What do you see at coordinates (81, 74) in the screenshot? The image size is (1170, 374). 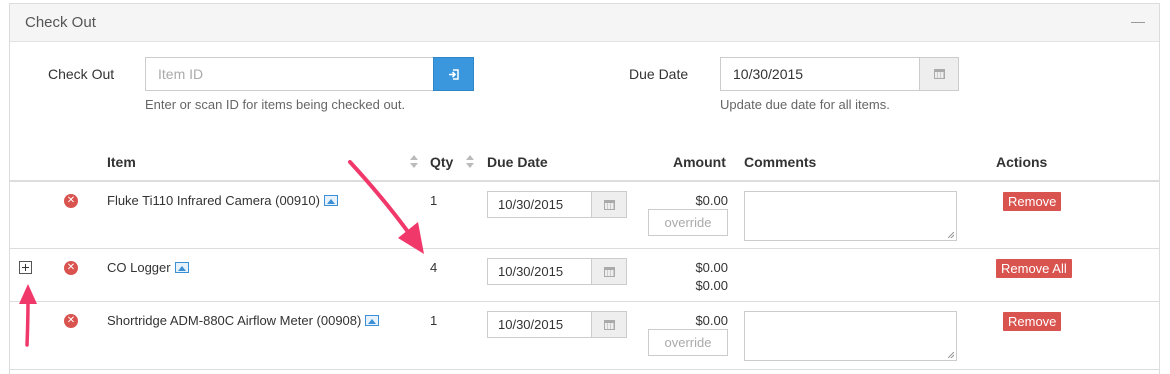 I see `checkout-label: Check Out` at bounding box center [81, 74].